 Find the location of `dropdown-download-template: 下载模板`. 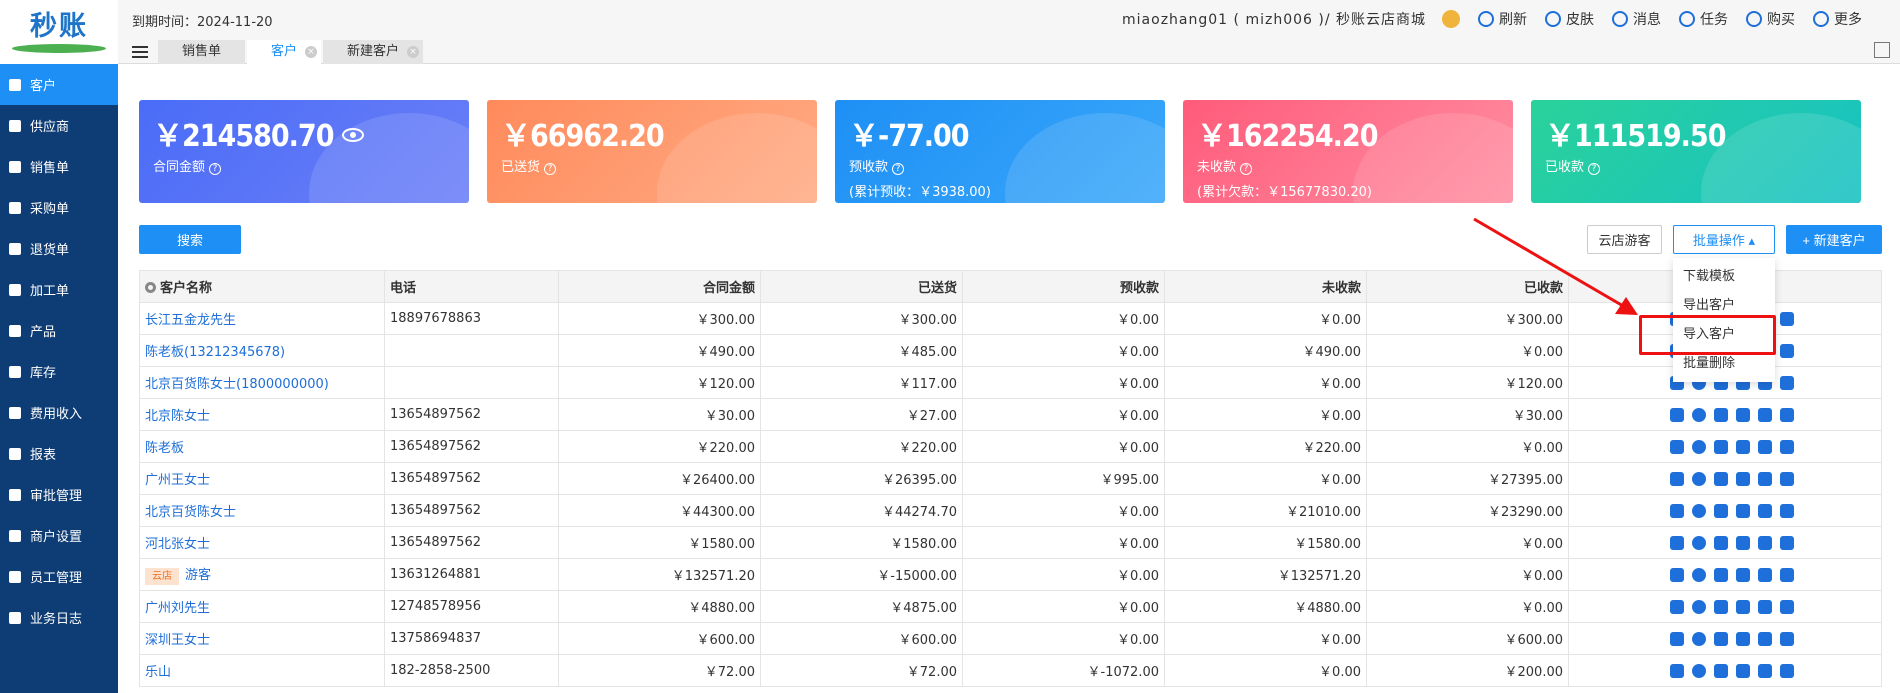

dropdown-download-template: 下载模板 is located at coordinates (1724, 276).